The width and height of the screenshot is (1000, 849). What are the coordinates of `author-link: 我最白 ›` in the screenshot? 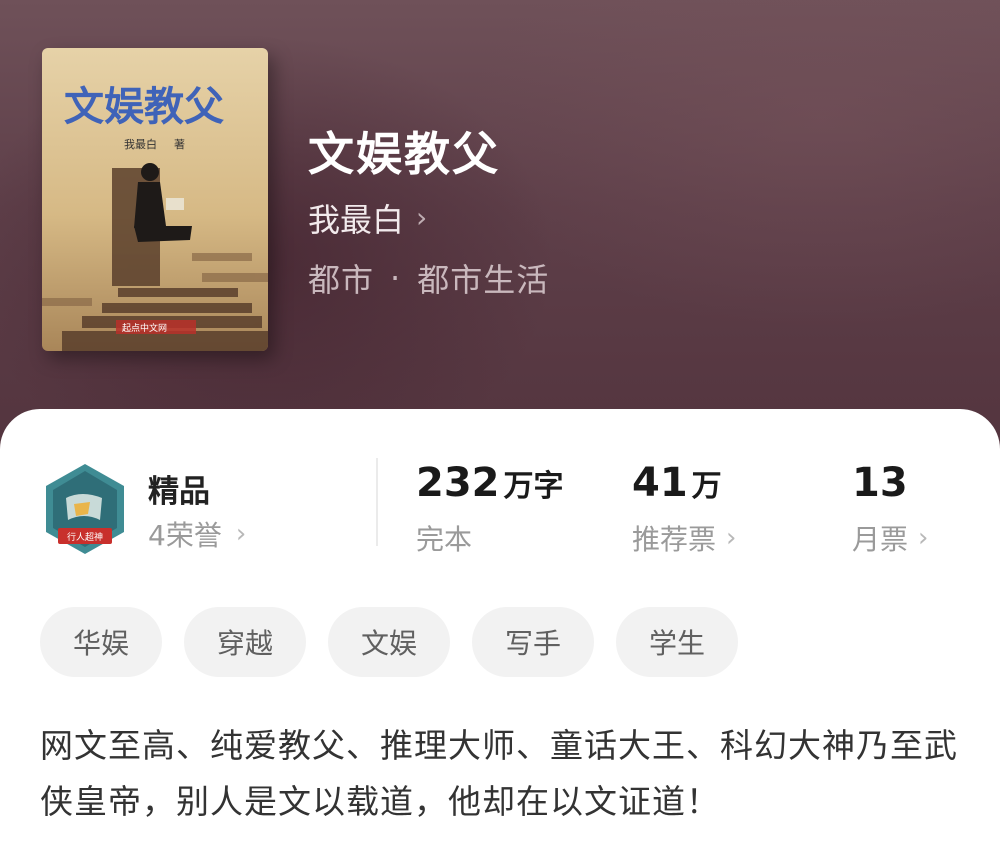 It's located at (367, 218).